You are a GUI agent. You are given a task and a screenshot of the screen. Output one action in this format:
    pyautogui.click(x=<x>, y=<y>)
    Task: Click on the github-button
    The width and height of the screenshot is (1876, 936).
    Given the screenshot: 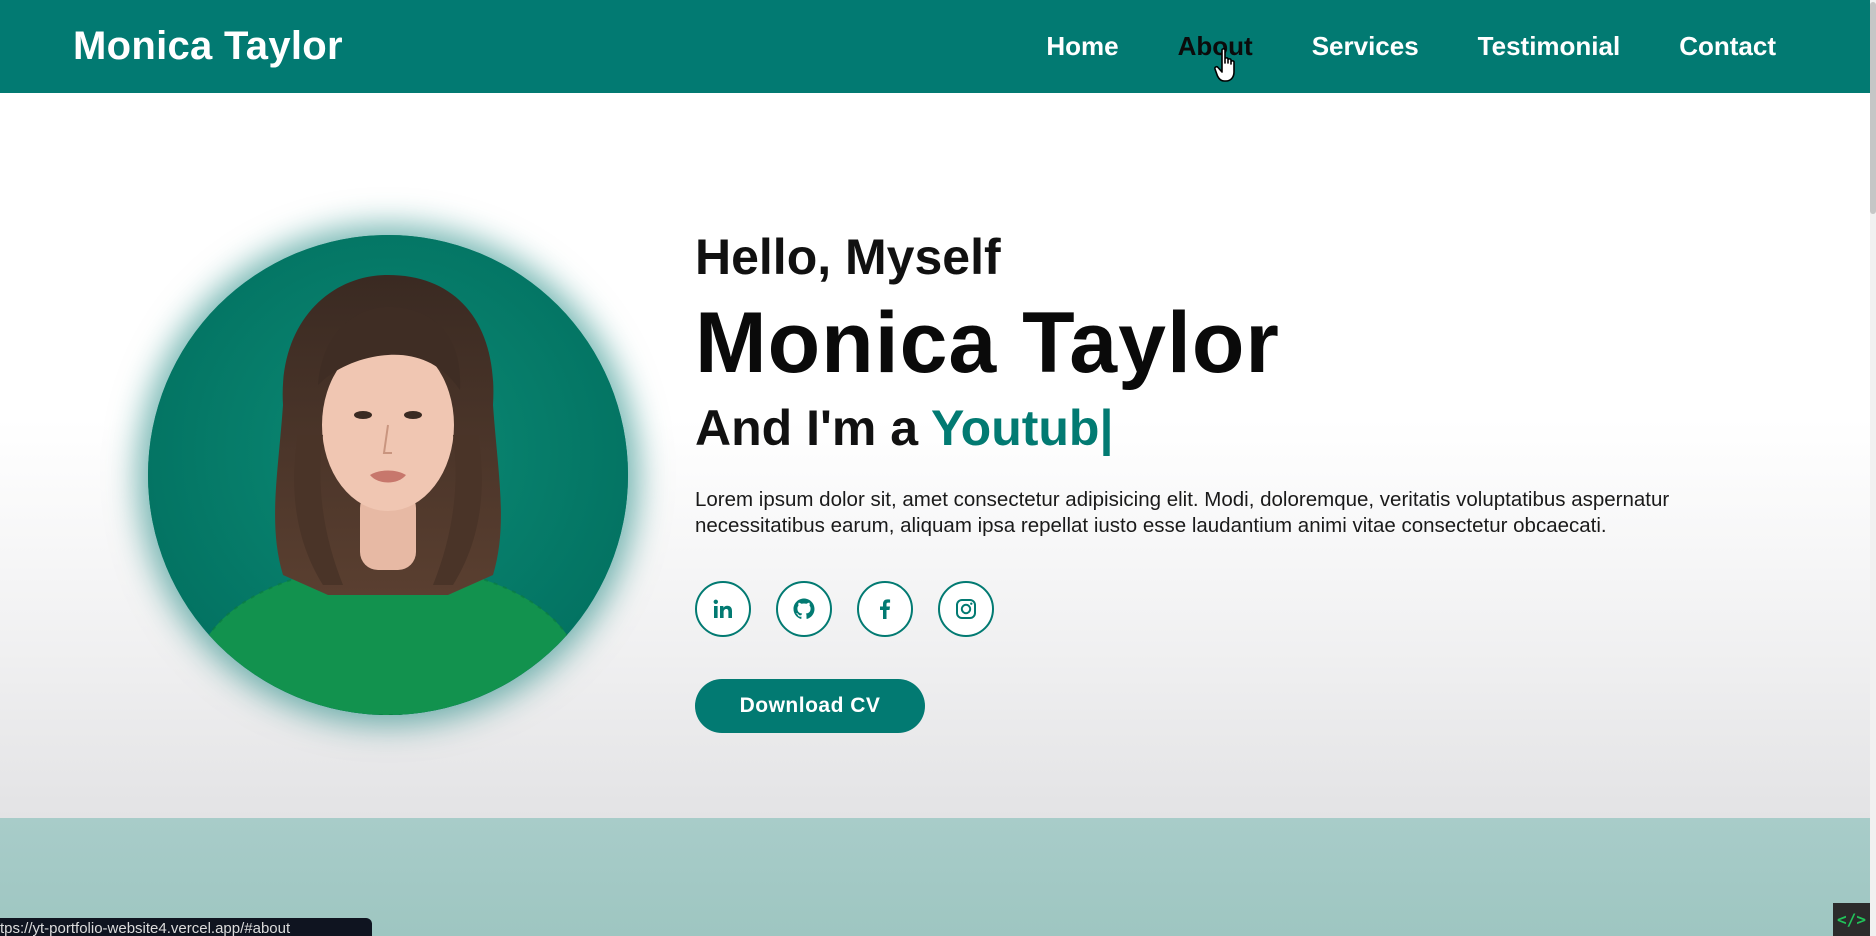 What is the action you would take?
    pyautogui.click(x=804, y=609)
    